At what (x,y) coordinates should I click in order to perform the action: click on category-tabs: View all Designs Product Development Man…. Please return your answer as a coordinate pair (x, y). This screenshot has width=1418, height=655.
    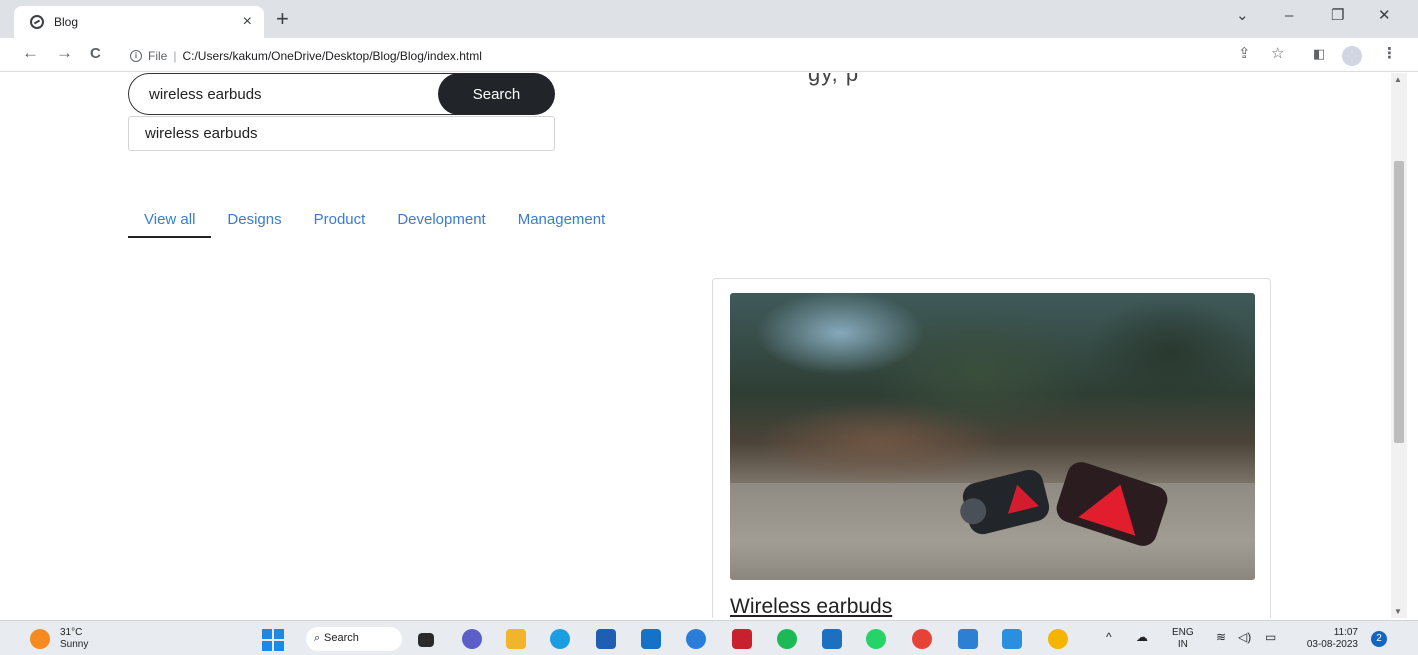
    Looking at the image, I should click on (374, 221).